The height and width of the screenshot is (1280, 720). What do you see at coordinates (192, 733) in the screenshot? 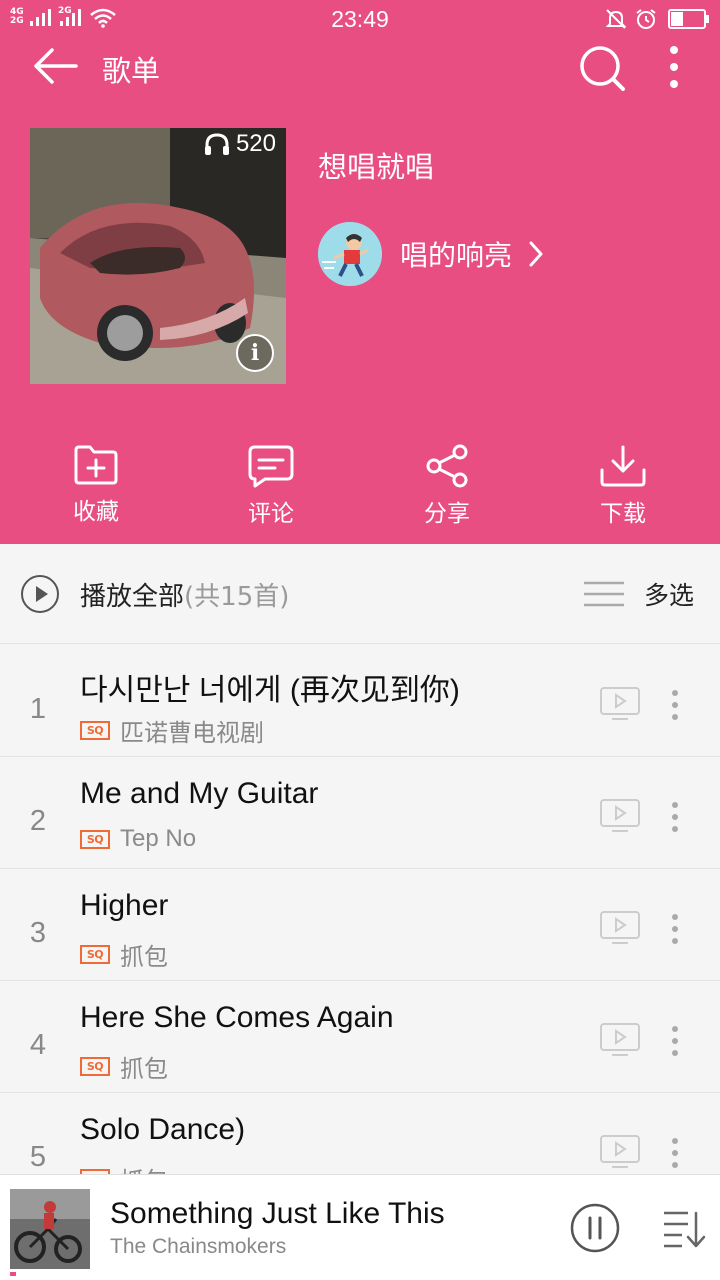
I see `song-artist: 匹诺曹电视剧` at bounding box center [192, 733].